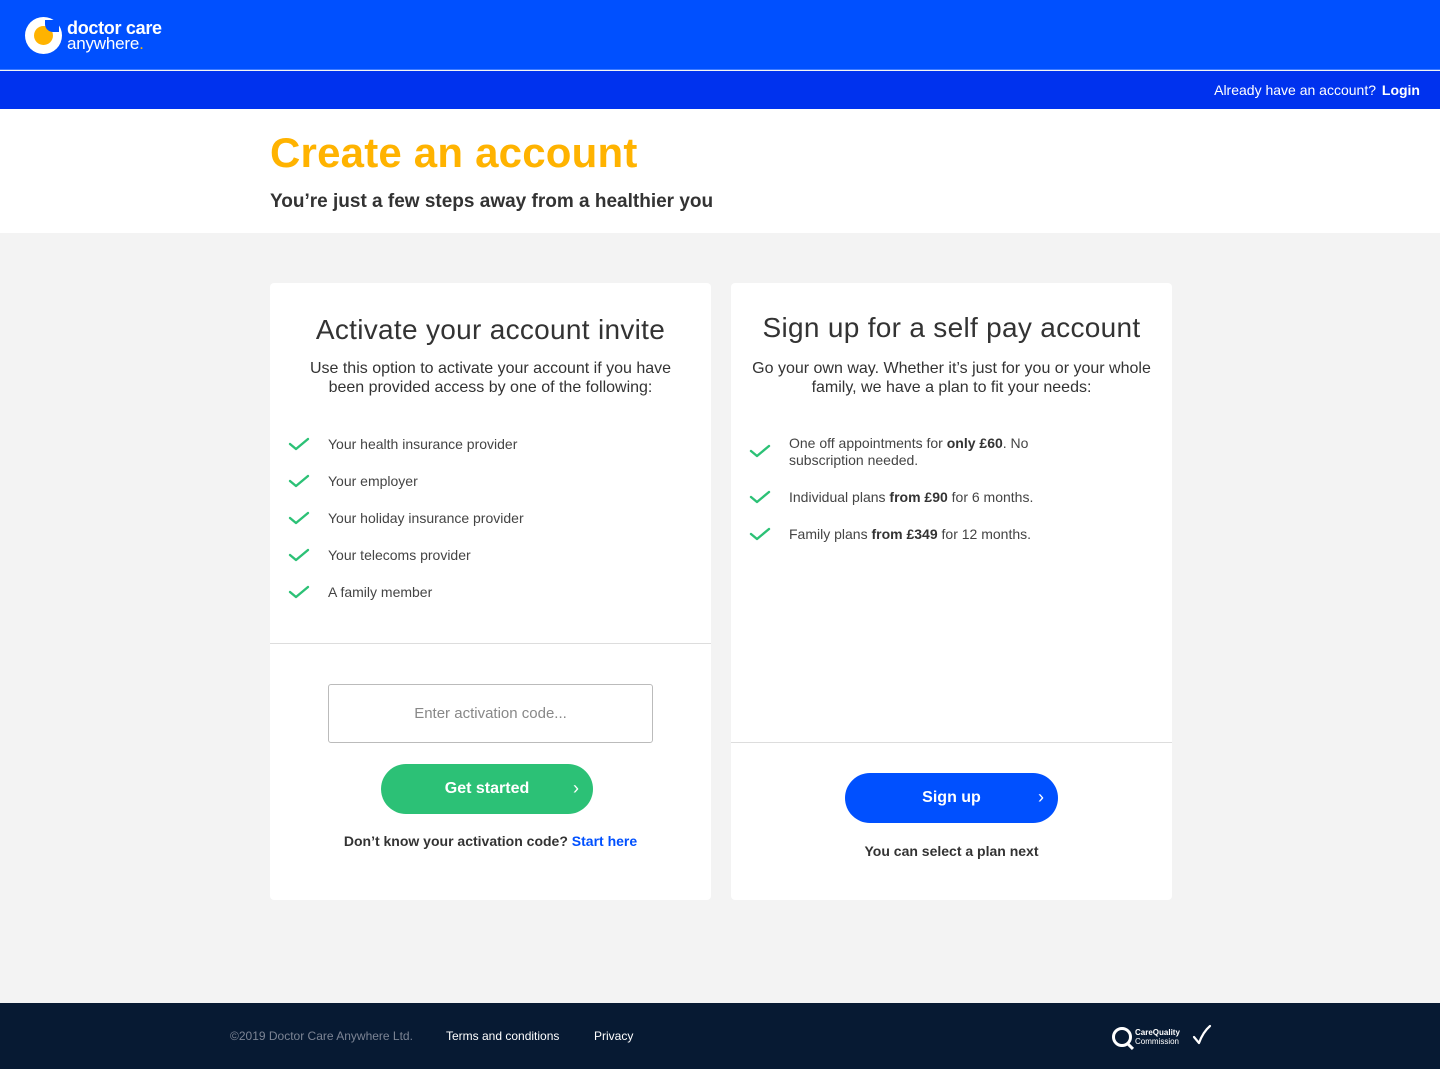 The width and height of the screenshot is (1440, 1069). I want to click on cqc-logo: CareQuality Commission, so click(1162, 1037).